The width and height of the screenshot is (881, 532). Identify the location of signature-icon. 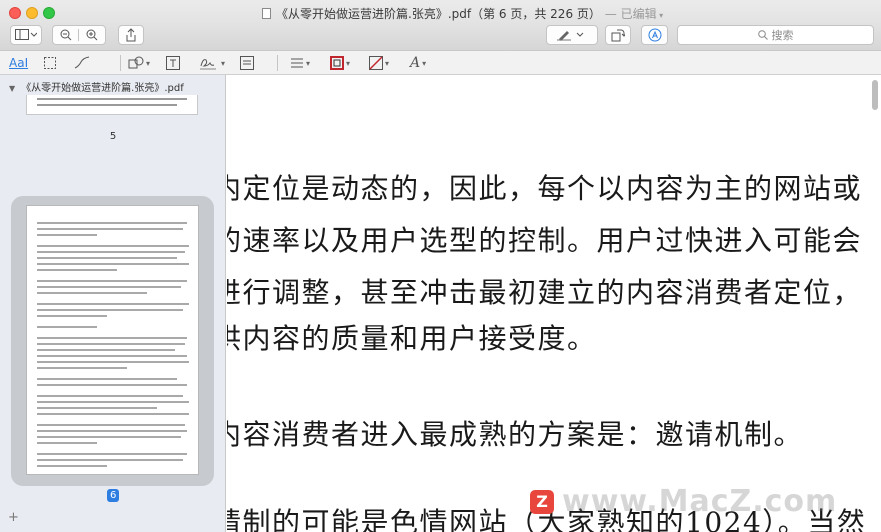
(208, 64).